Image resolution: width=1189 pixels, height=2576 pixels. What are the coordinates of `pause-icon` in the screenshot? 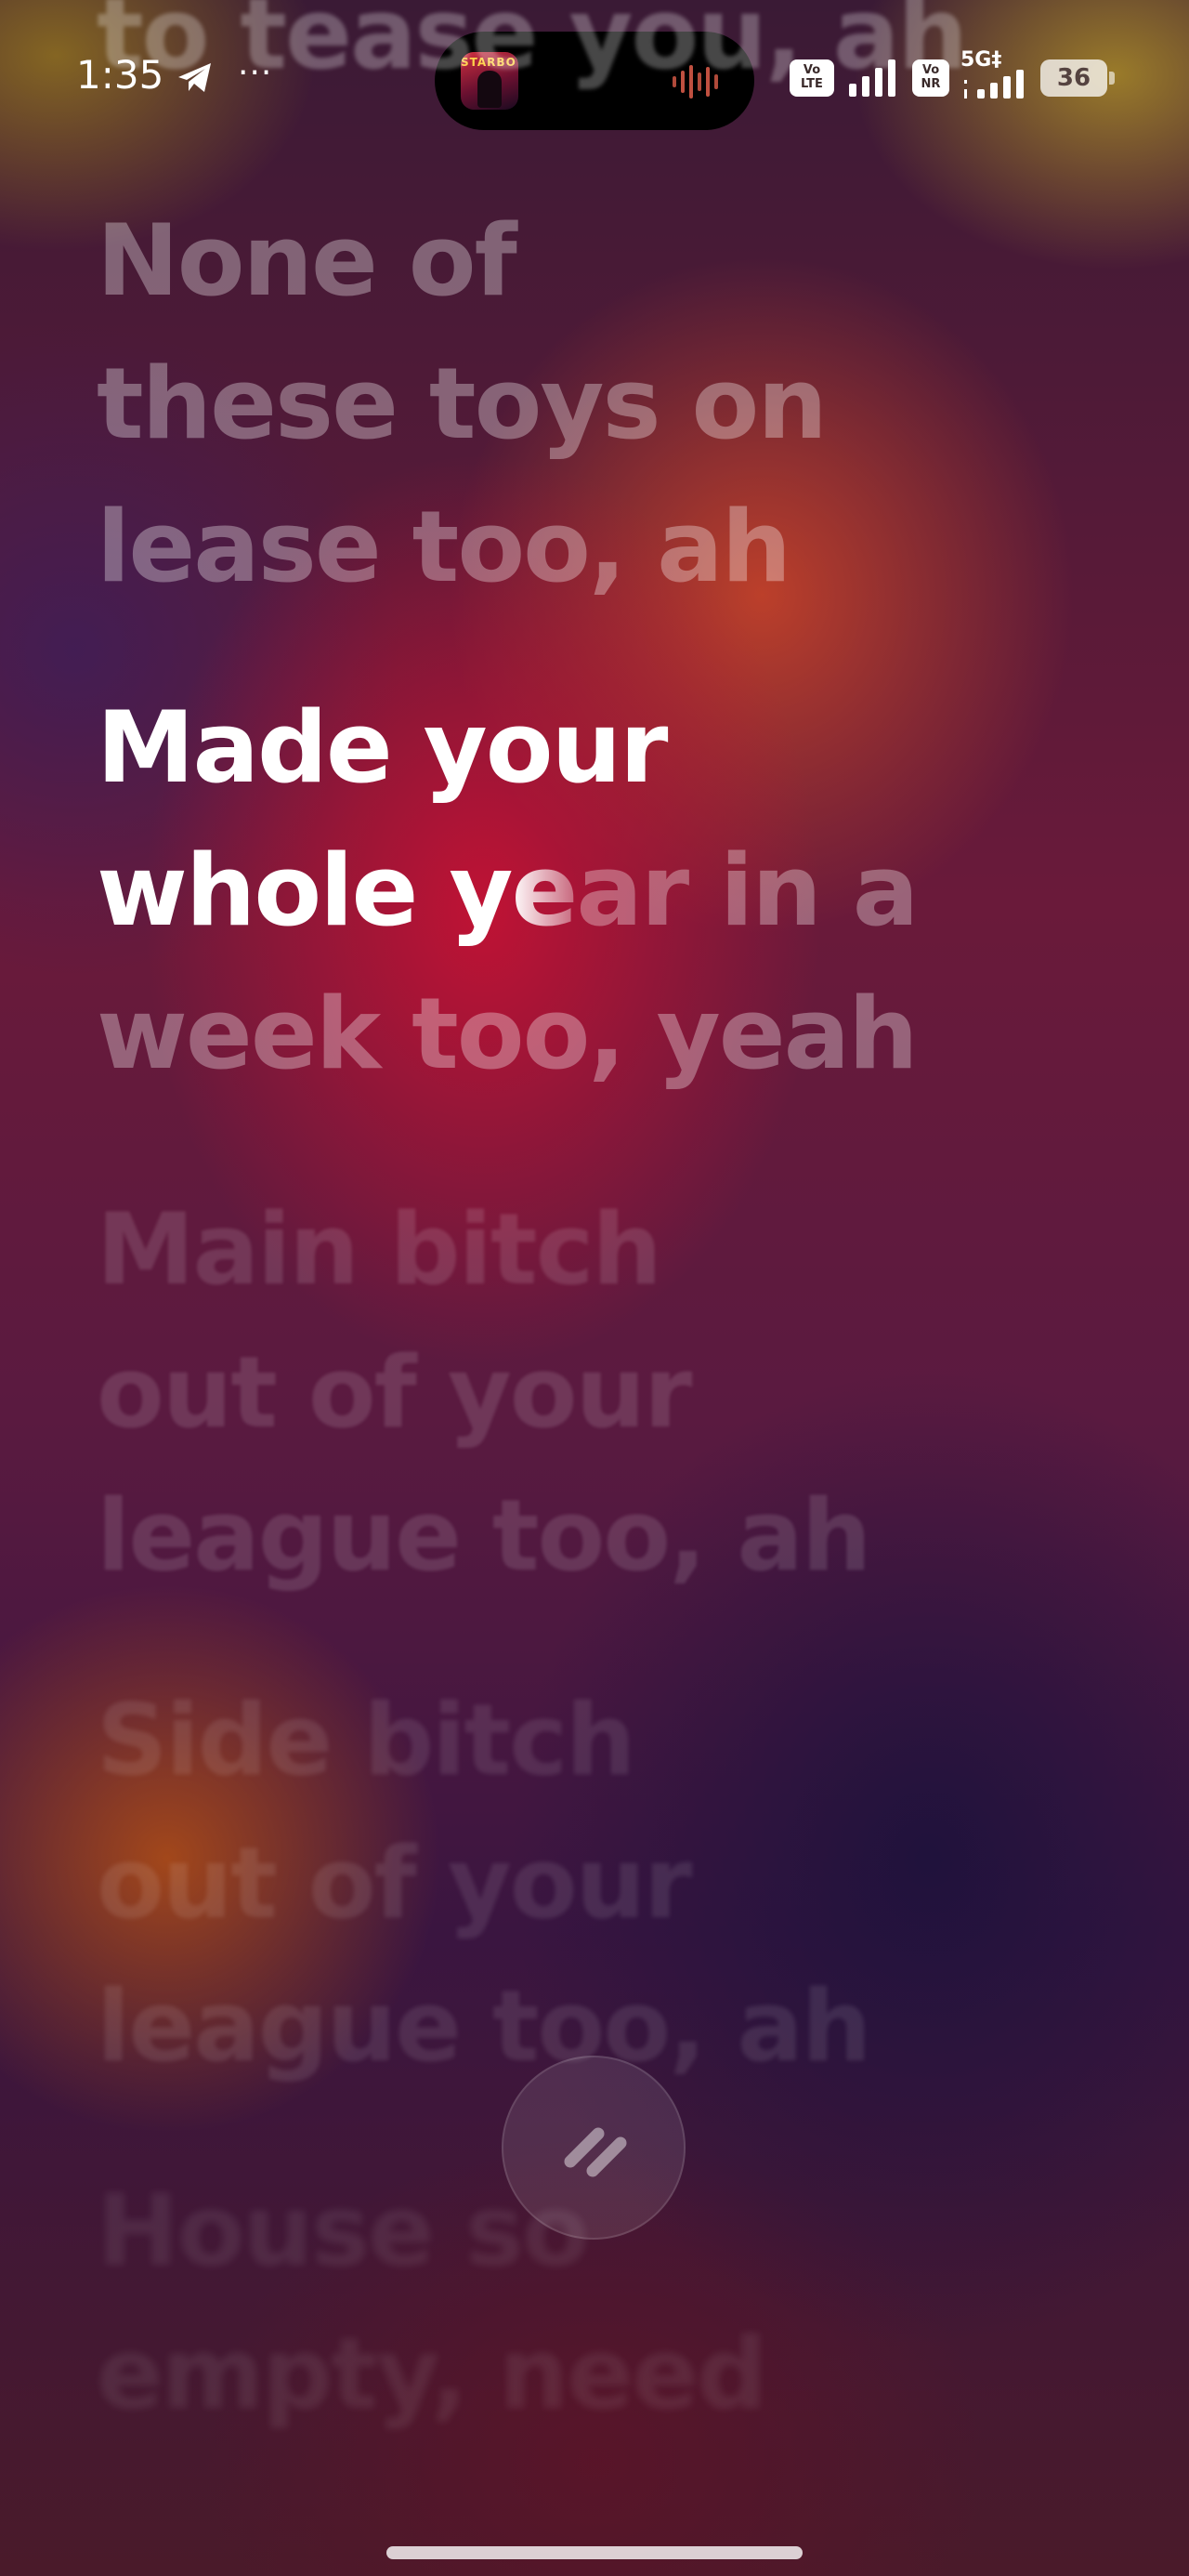 It's located at (595, 2152).